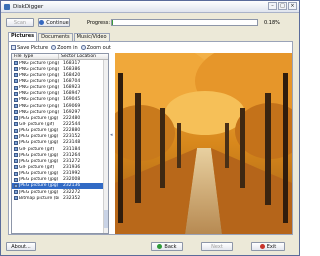 This screenshot has width=320, height=256. What do you see at coordinates (72, 94) in the screenshot?
I see `sector-location: 168947` at bounding box center [72, 94].